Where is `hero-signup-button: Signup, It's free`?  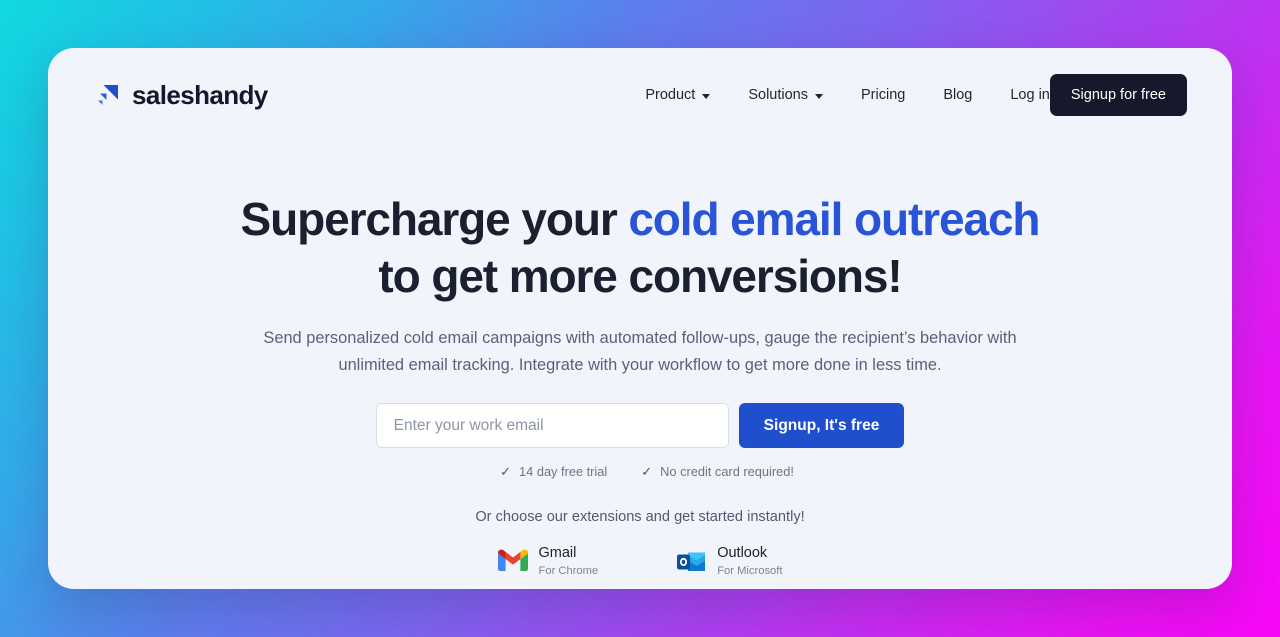 hero-signup-button: Signup, It's free is located at coordinates (821, 426).